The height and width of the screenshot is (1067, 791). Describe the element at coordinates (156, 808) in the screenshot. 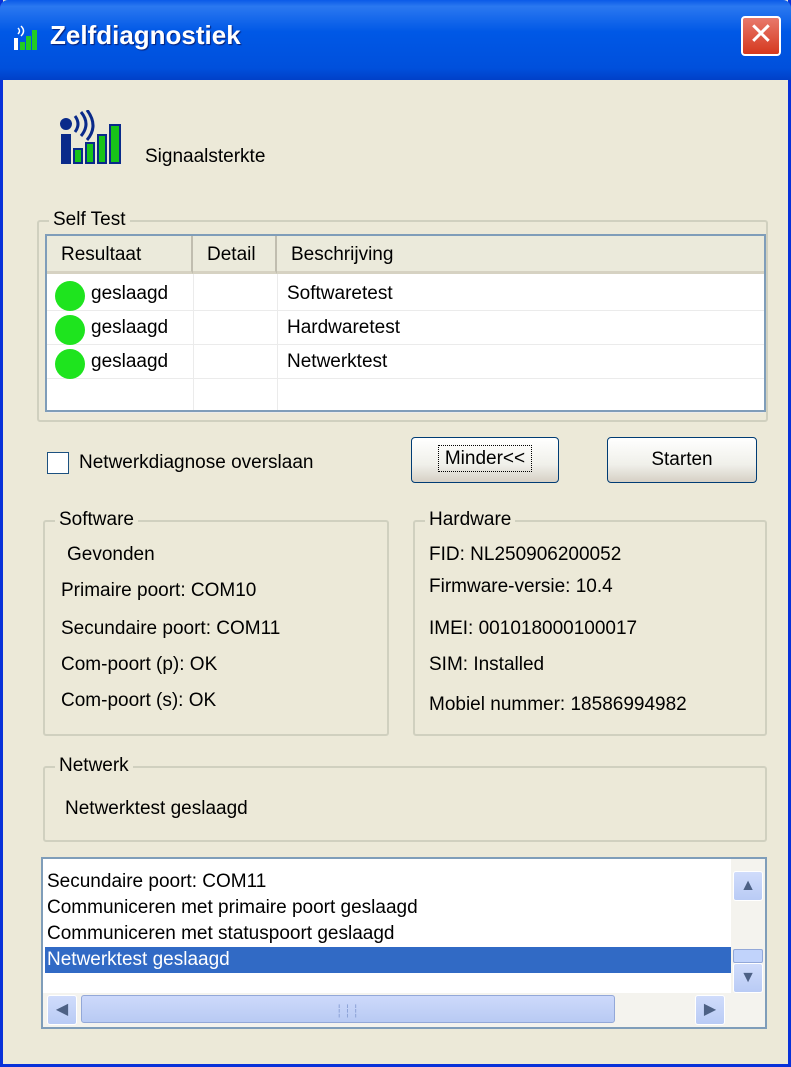

I see `network-status: Netwerktest geslaagd` at that location.